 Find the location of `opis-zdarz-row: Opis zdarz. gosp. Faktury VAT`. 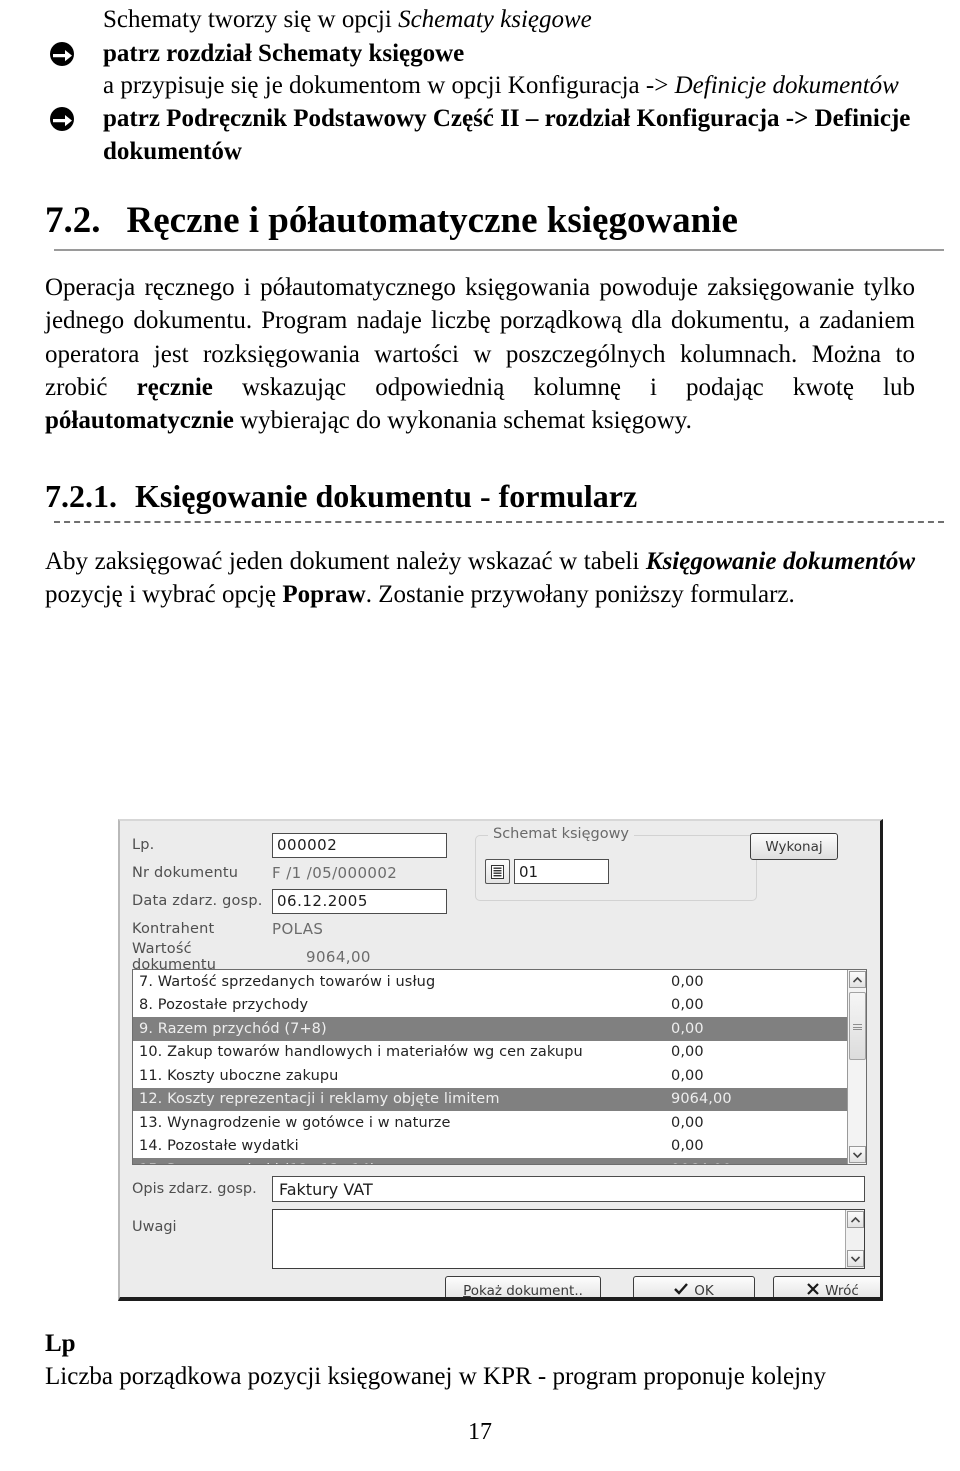

opis-zdarz-row: Opis zdarz. gosp. Faktury VAT is located at coordinates (498, 1189).